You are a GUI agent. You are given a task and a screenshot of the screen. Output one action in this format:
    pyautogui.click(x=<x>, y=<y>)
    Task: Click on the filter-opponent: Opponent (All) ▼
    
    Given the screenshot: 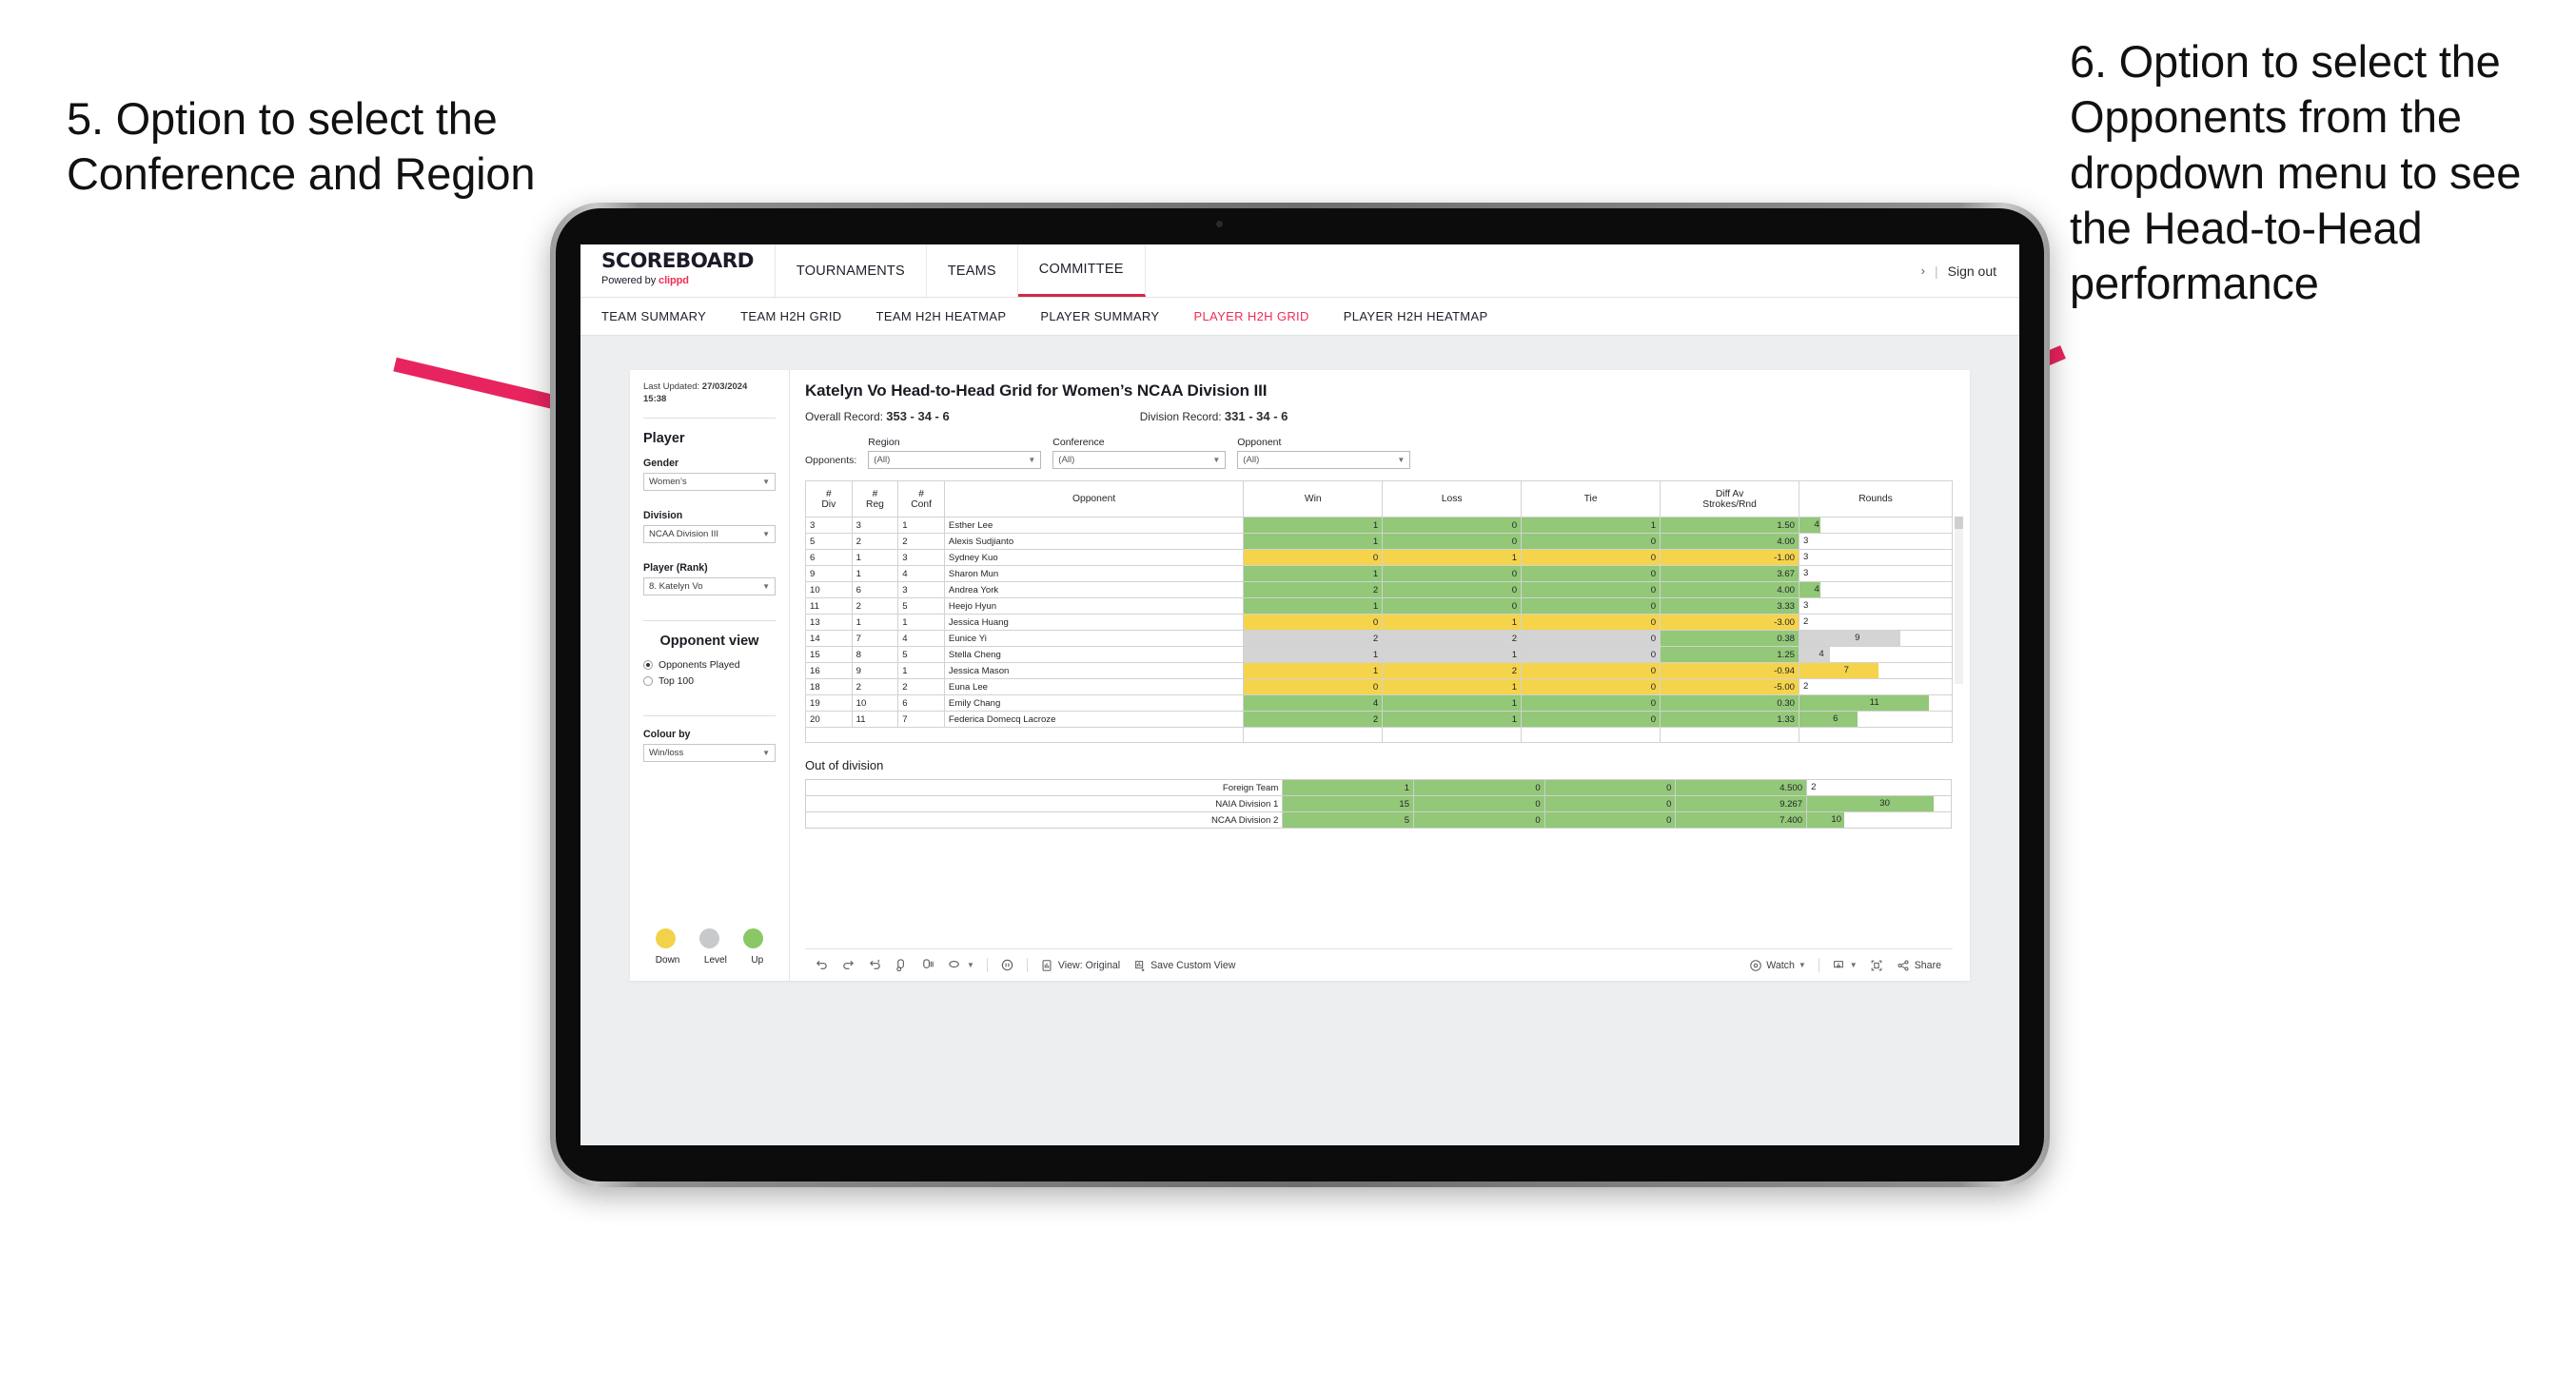 What is the action you would take?
    pyautogui.click(x=1324, y=453)
    